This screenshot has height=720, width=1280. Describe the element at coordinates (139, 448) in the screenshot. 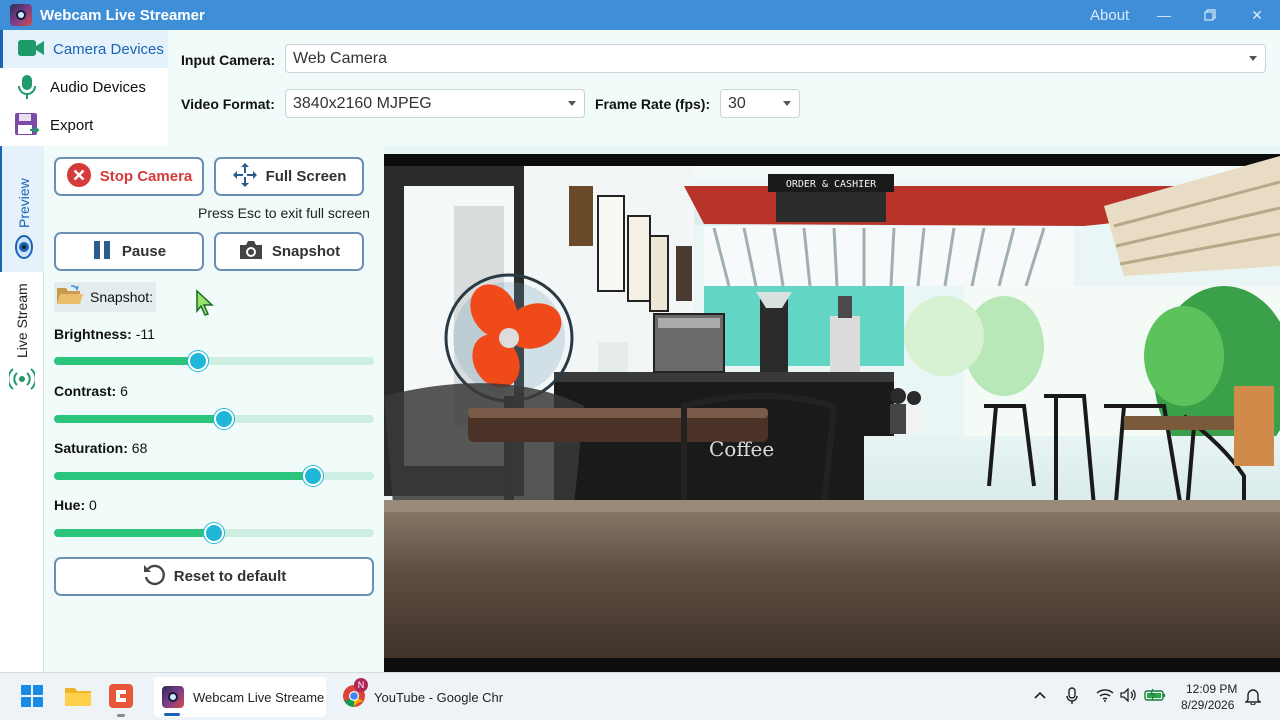

I see `saturation-value: 68` at that location.